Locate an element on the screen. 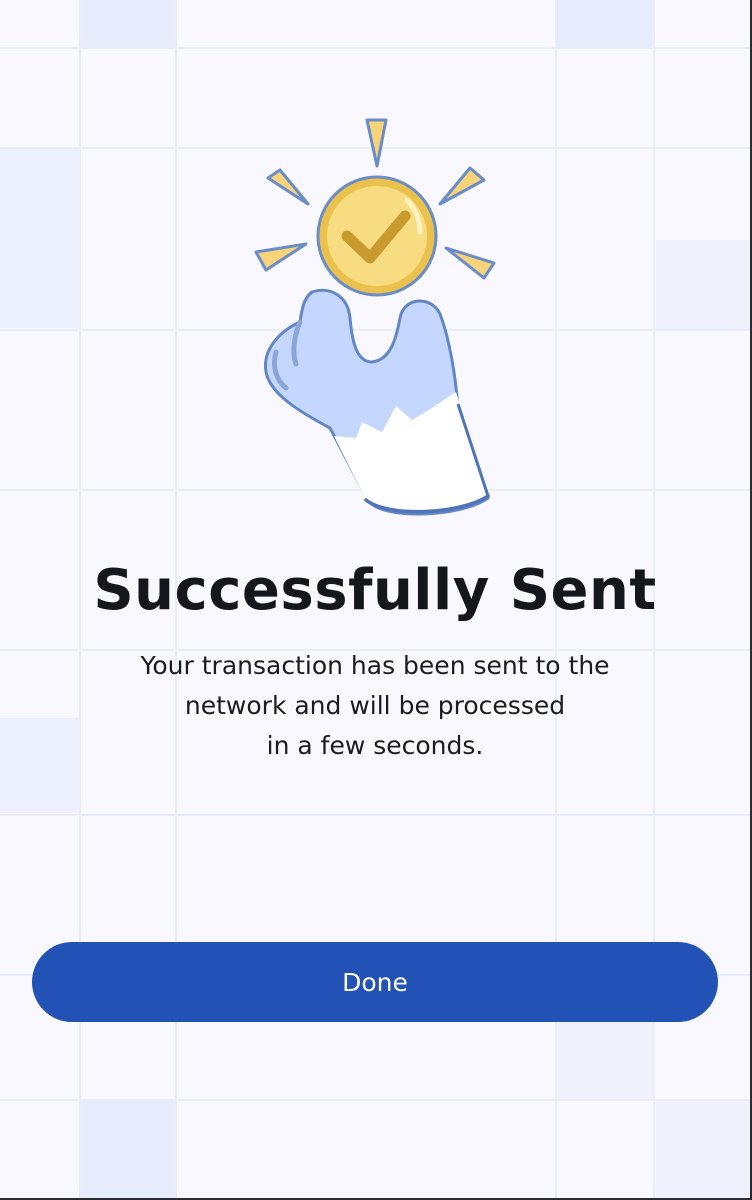  hand-holding-check-coin-icon is located at coordinates (375, 317).